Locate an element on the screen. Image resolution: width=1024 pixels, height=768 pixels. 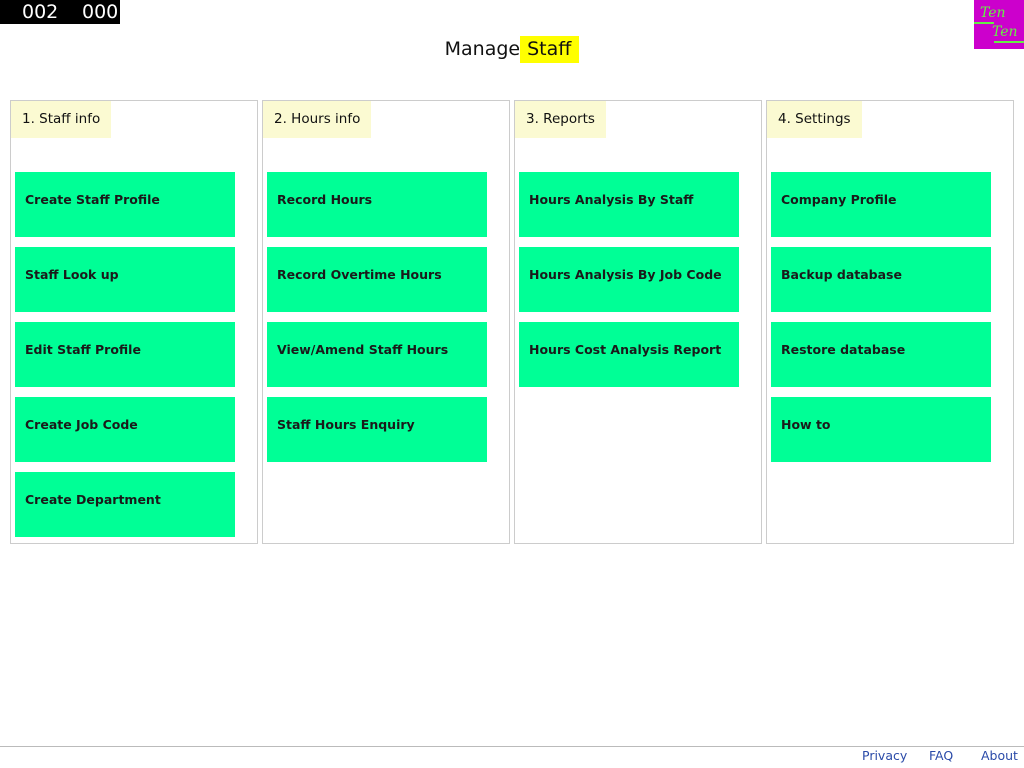
panel-header: 4. Settings is located at coordinates (814, 119).